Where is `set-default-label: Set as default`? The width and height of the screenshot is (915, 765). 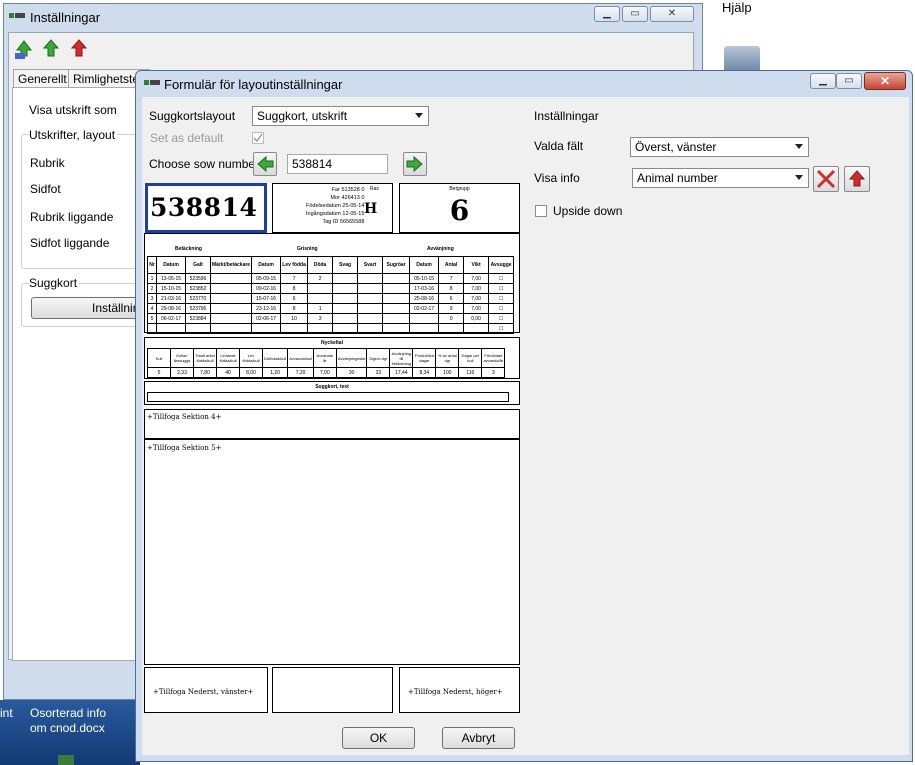
set-default-label: Set as default is located at coordinates (187, 138).